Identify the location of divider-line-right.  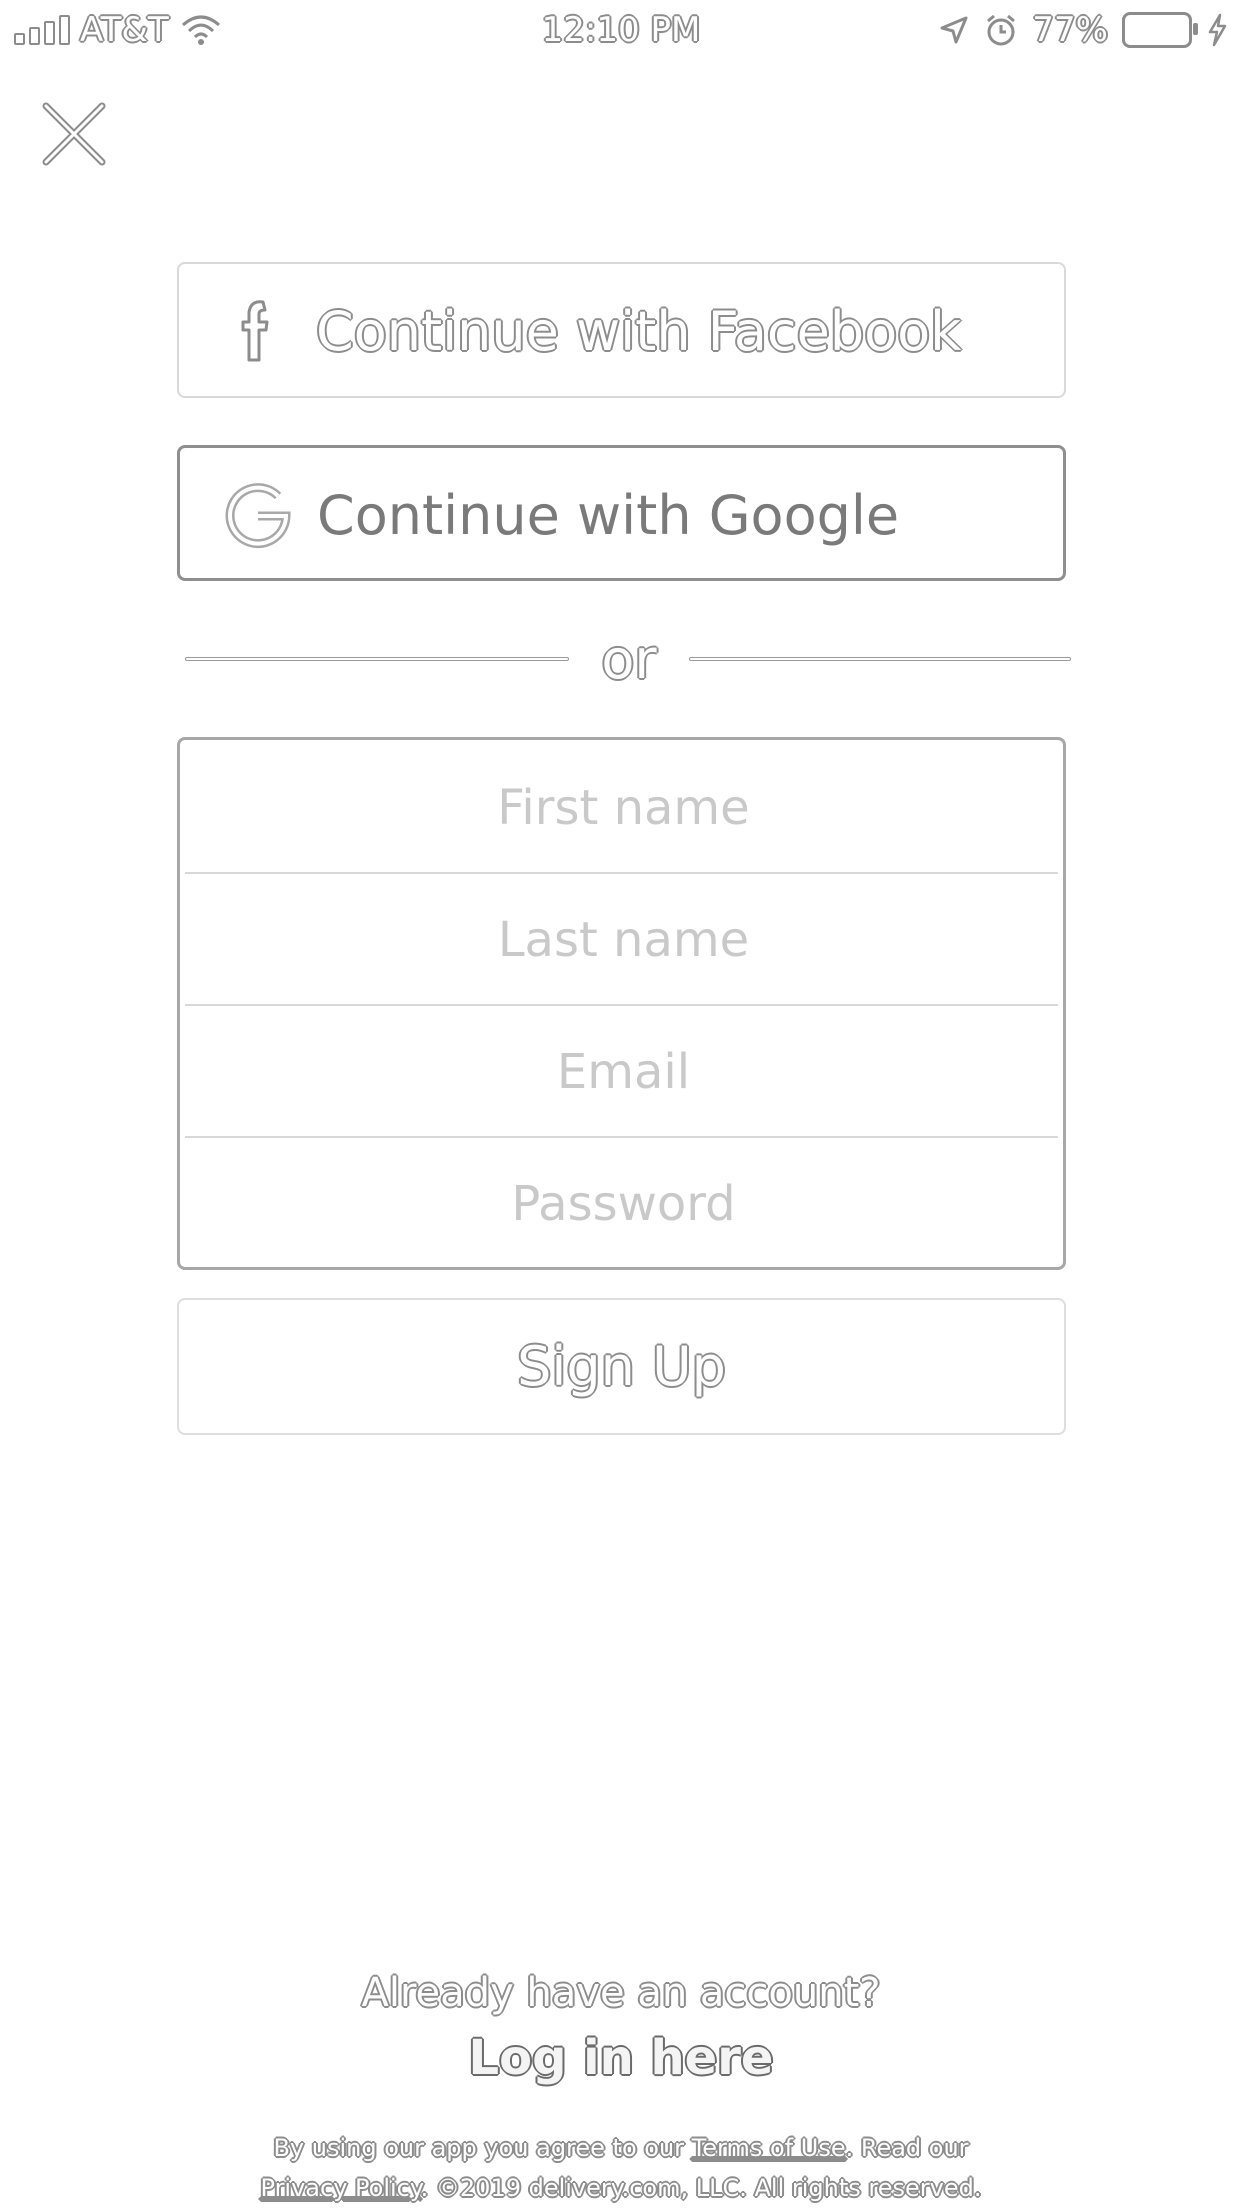
(880, 659).